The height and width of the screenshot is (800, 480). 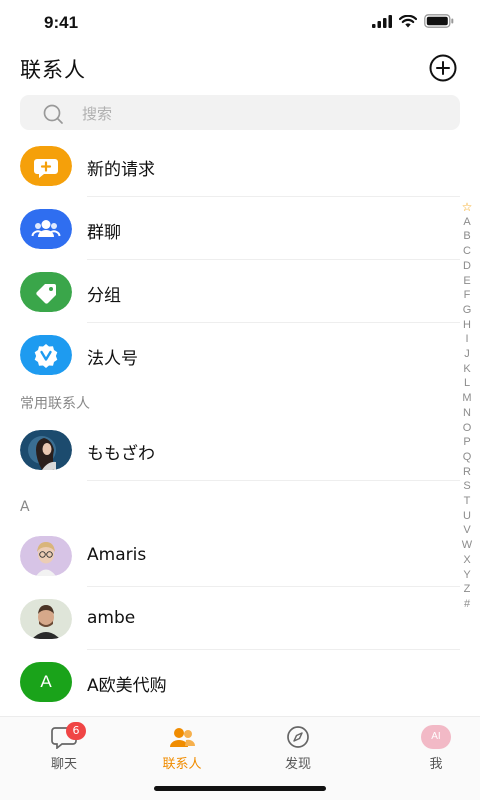 What do you see at coordinates (230, 630) in the screenshot?
I see `contact-item: ambe` at bounding box center [230, 630].